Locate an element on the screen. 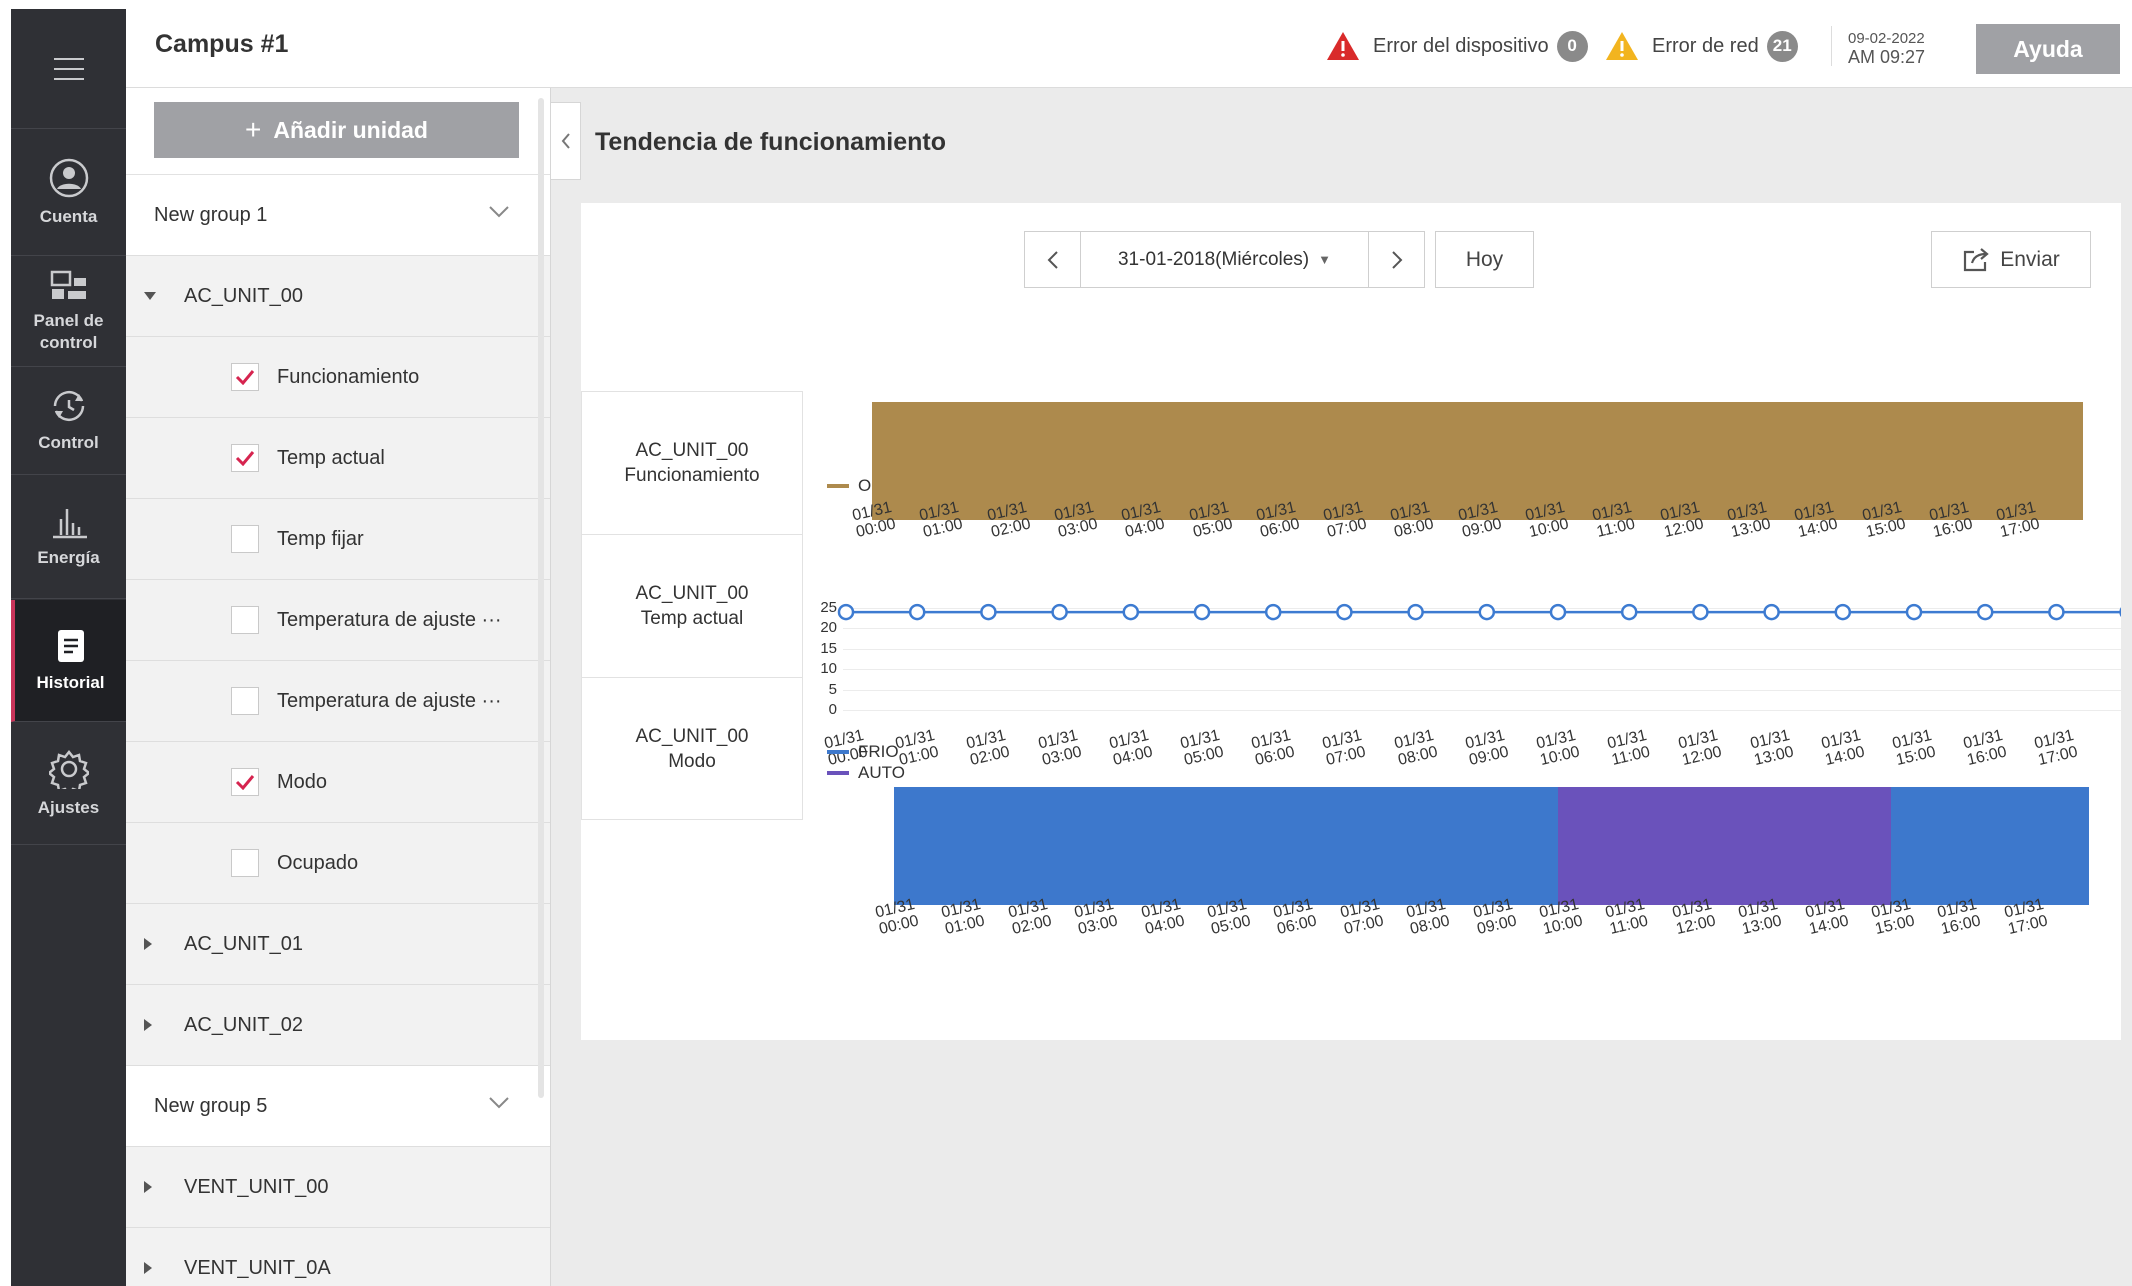 Image resolution: width=2132 pixels, height=1286 pixels. bar-auto is located at coordinates (1725, 846).